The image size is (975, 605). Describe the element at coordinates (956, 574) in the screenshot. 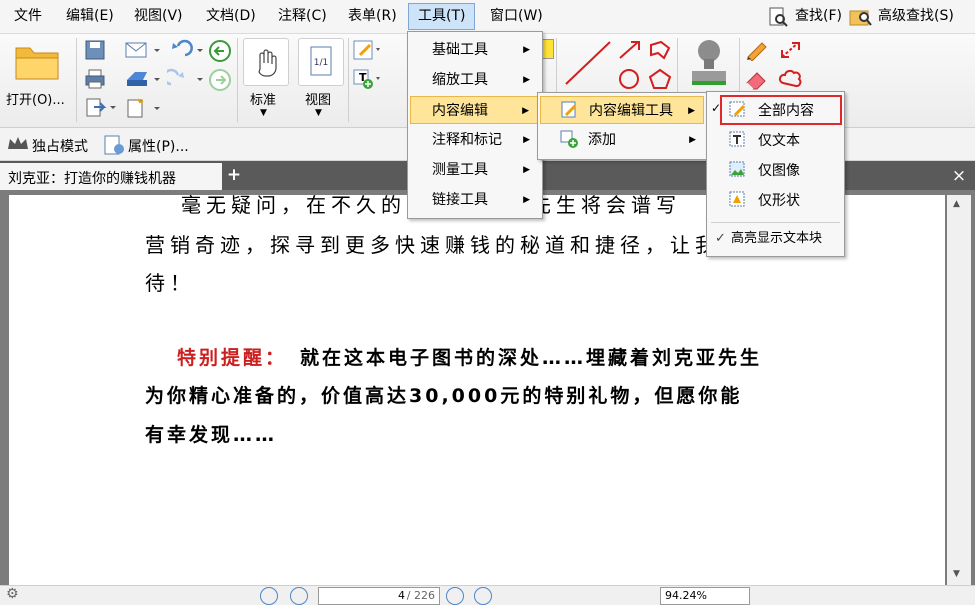

I see `scroll-down-icon: ▼` at that location.